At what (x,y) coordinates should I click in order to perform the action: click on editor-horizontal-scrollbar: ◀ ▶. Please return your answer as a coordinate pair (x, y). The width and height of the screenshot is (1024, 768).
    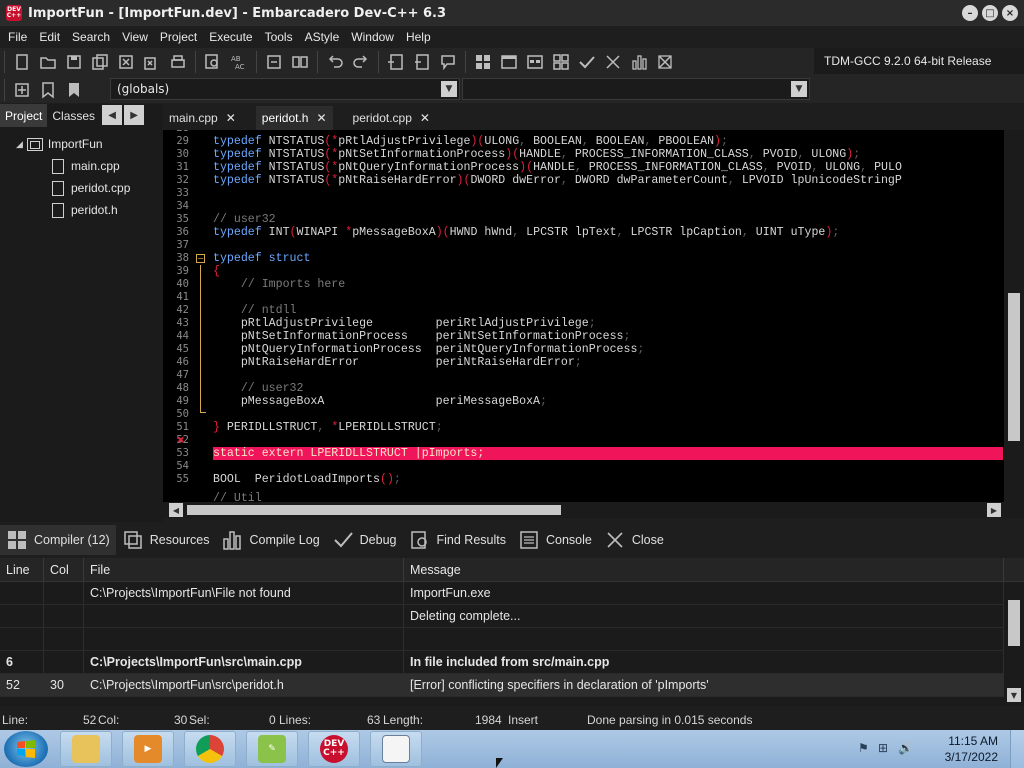
    Looking at the image, I should click on (593, 510).